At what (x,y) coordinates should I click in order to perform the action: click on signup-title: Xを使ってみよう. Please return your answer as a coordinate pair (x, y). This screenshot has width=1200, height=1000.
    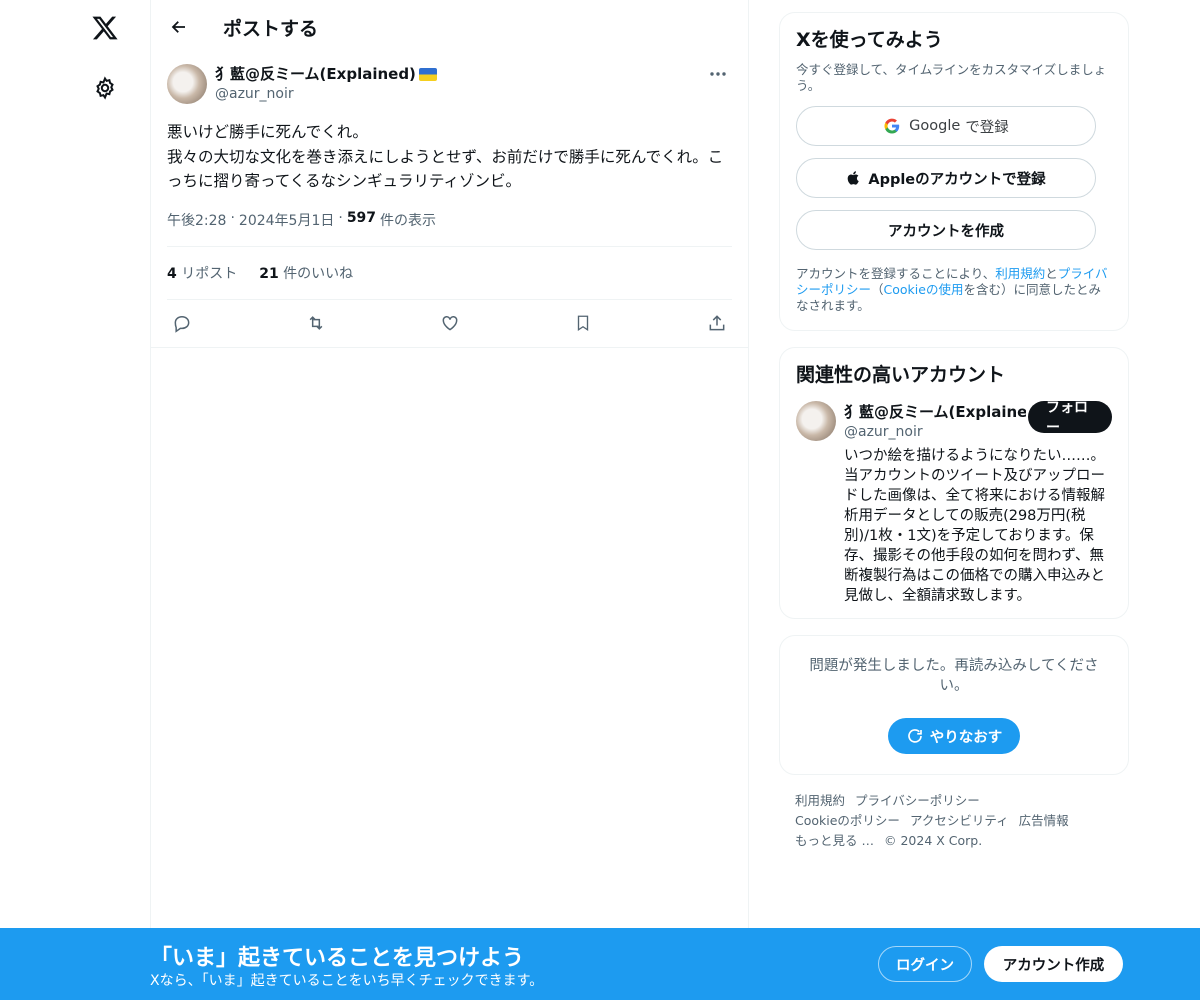
    Looking at the image, I should click on (869, 40).